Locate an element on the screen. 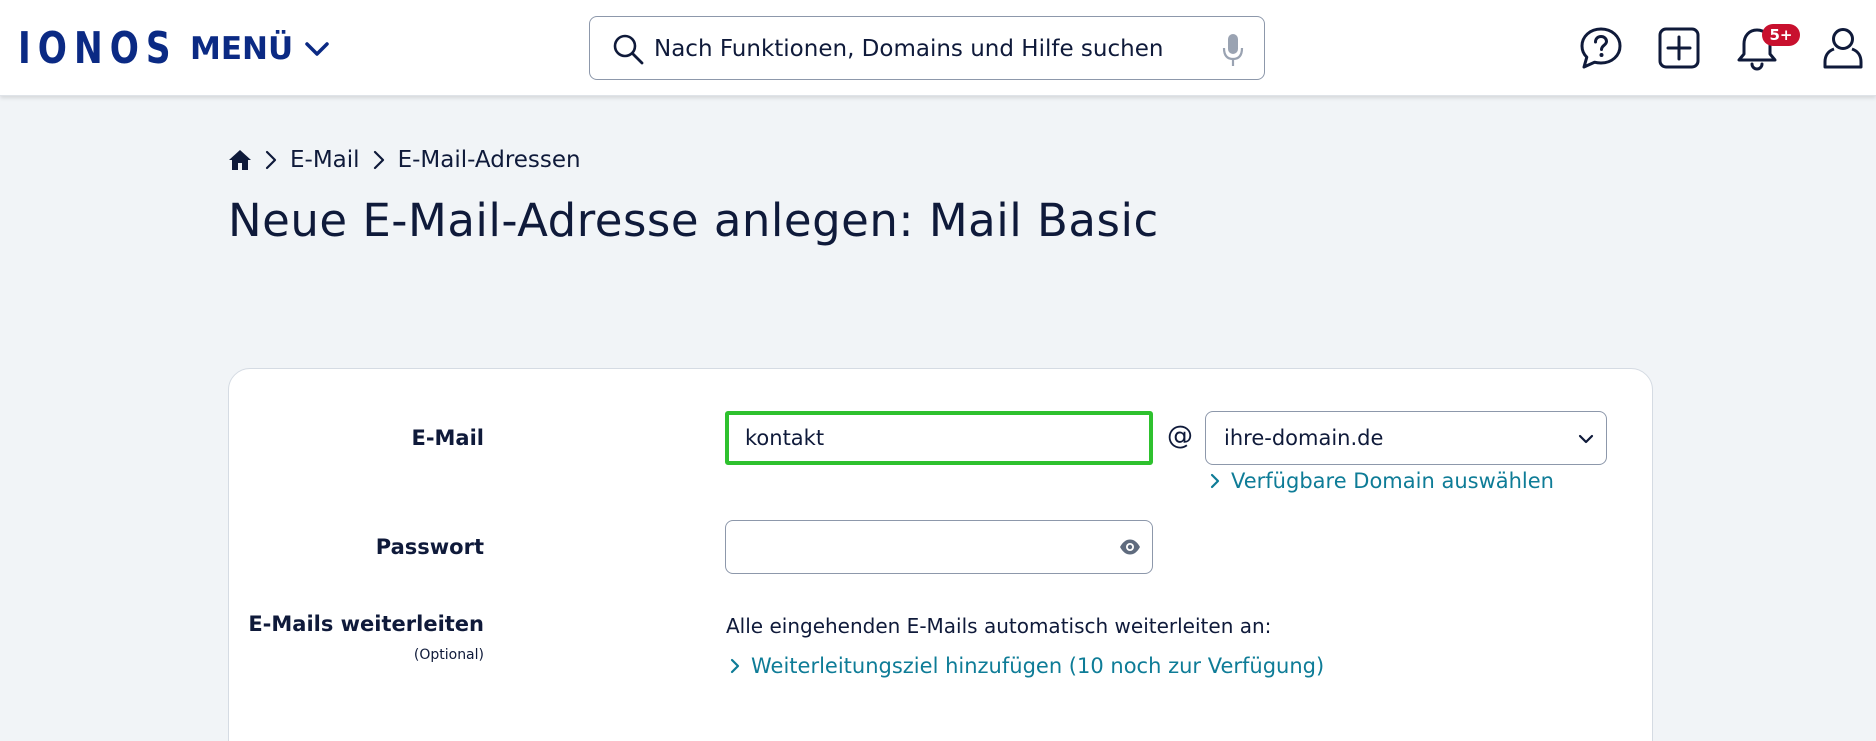  add-icon is located at coordinates (1679, 48).